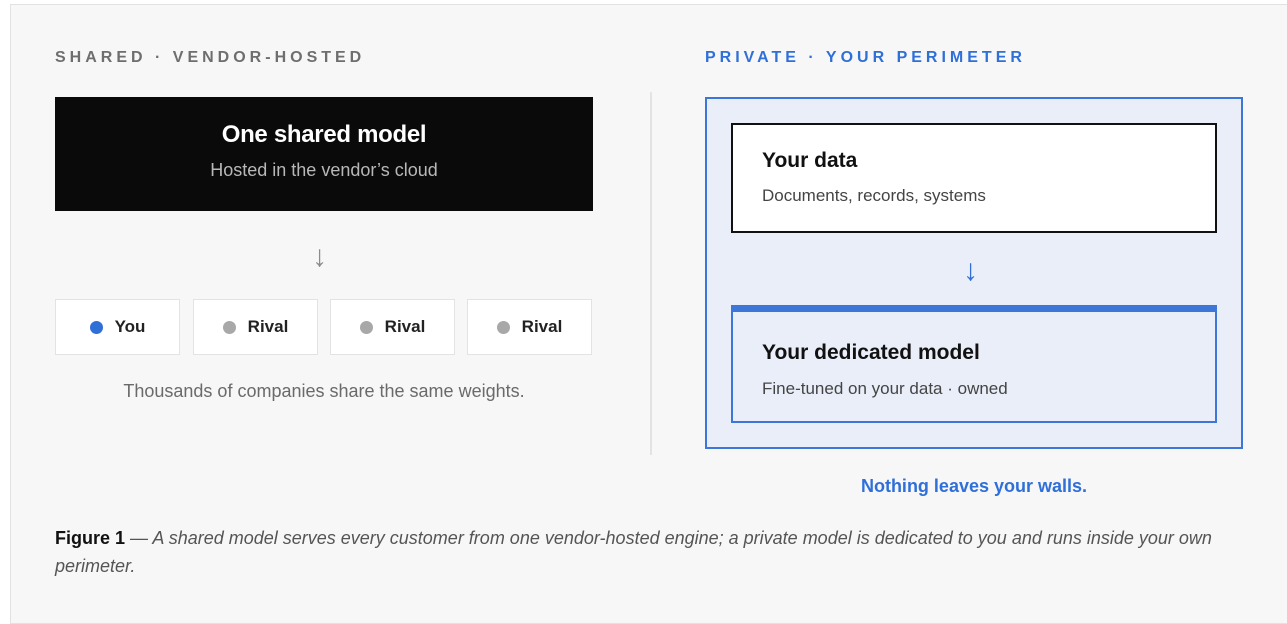 The height and width of the screenshot is (624, 1287). What do you see at coordinates (324, 134) in the screenshot?
I see `shared-model-title: One shared model` at bounding box center [324, 134].